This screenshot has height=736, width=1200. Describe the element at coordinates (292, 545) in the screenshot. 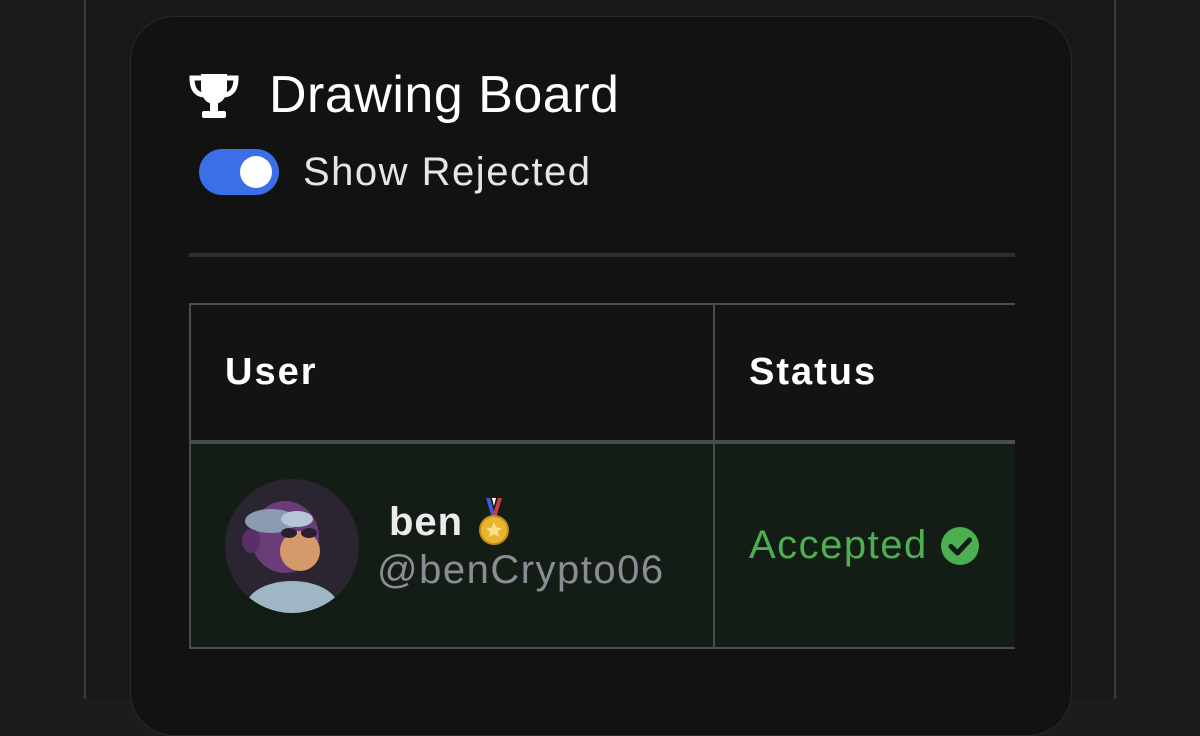

I see `avatar` at that location.